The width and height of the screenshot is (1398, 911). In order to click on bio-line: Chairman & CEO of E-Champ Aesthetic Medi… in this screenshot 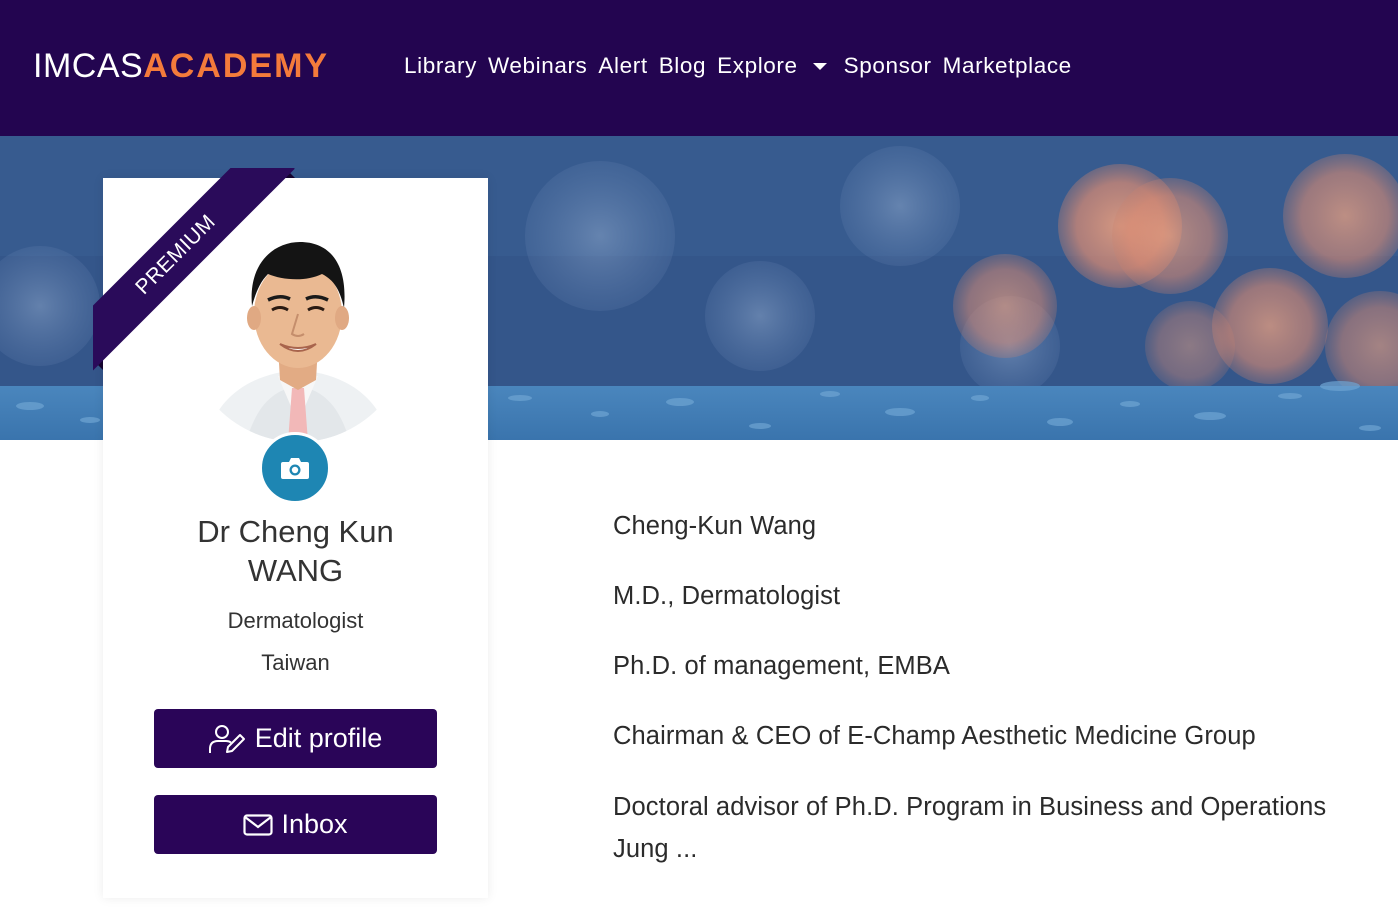, I will do `click(934, 736)`.